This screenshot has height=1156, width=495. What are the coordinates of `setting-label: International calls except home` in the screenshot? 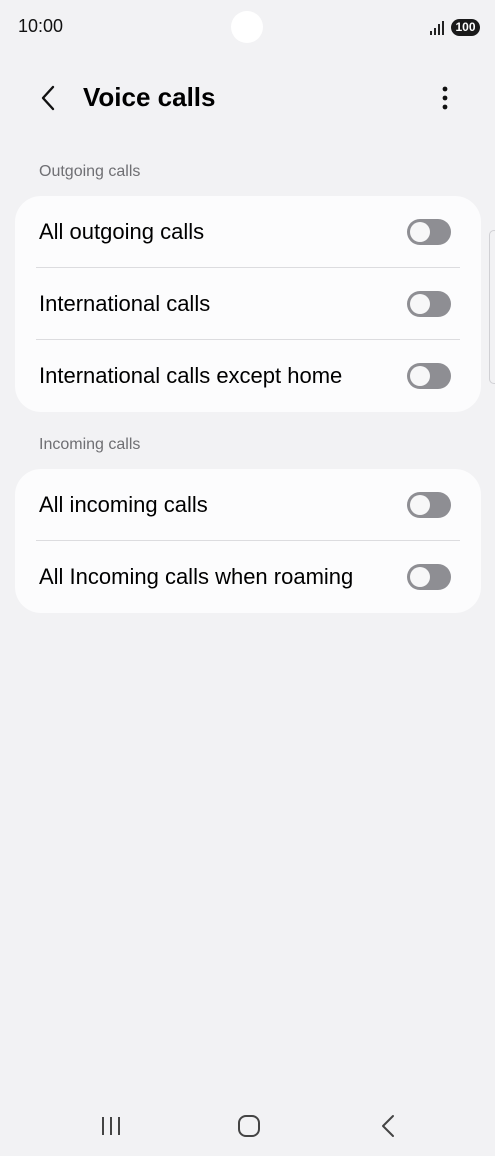 It's located at (191, 375).